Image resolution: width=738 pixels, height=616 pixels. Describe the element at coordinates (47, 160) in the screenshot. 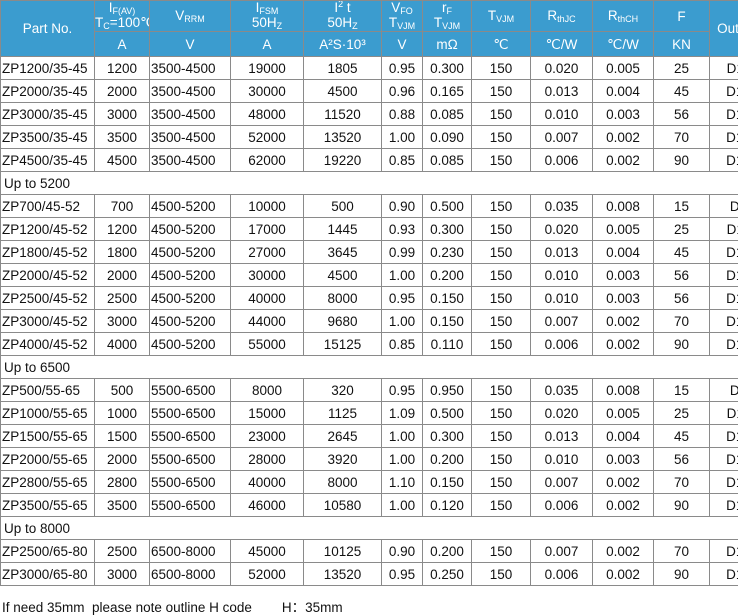

I see `table-cell: ZP4500/35-45` at that location.